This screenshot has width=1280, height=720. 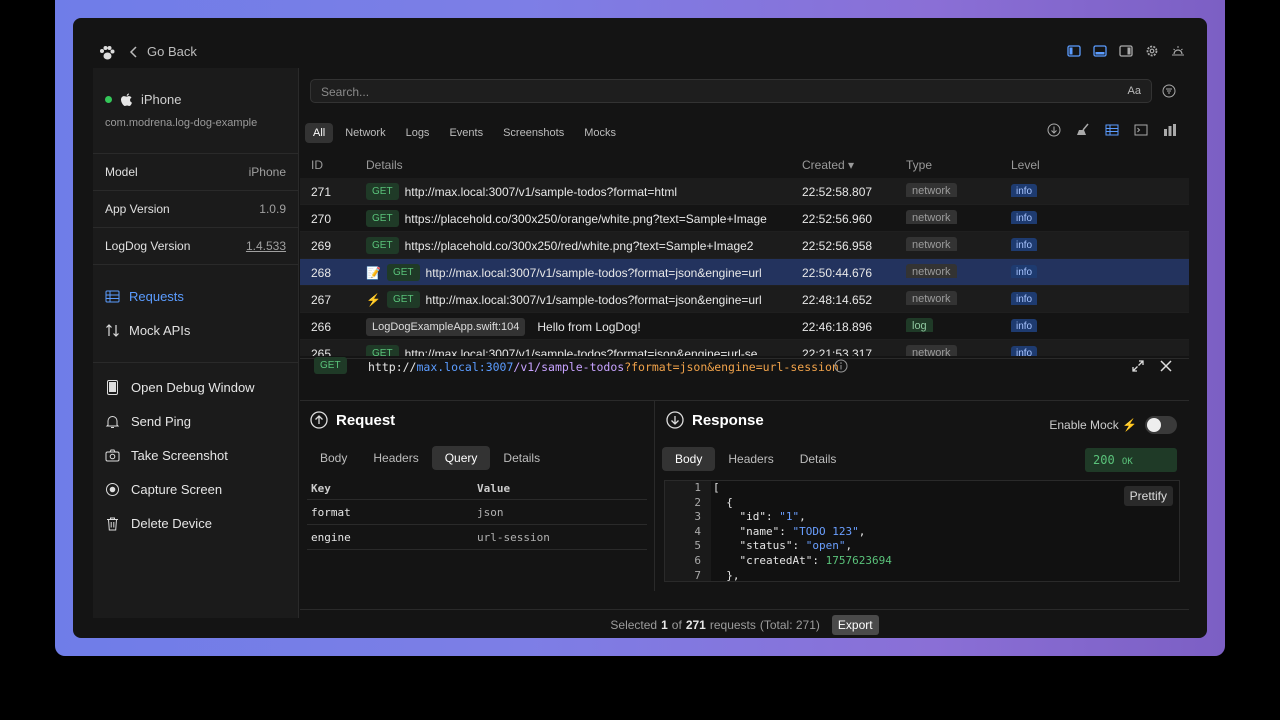 What do you see at coordinates (195, 111) in the screenshot?
I see `device-card: iPhone com.modrena.log-dog-example` at bounding box center [195, 111].